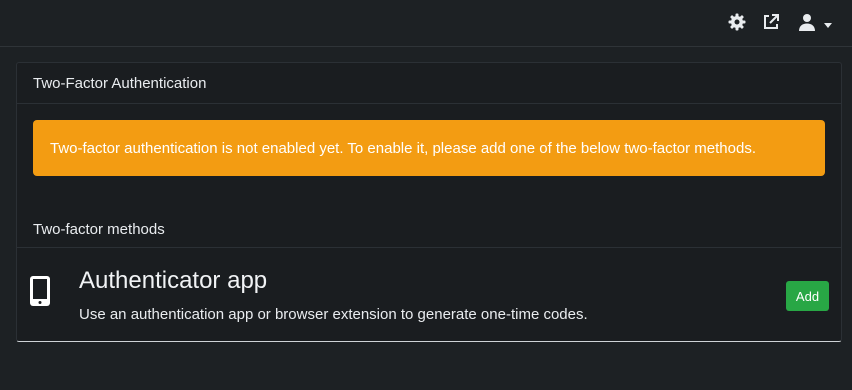  I want to click on gear-icon, so click(737, 22).